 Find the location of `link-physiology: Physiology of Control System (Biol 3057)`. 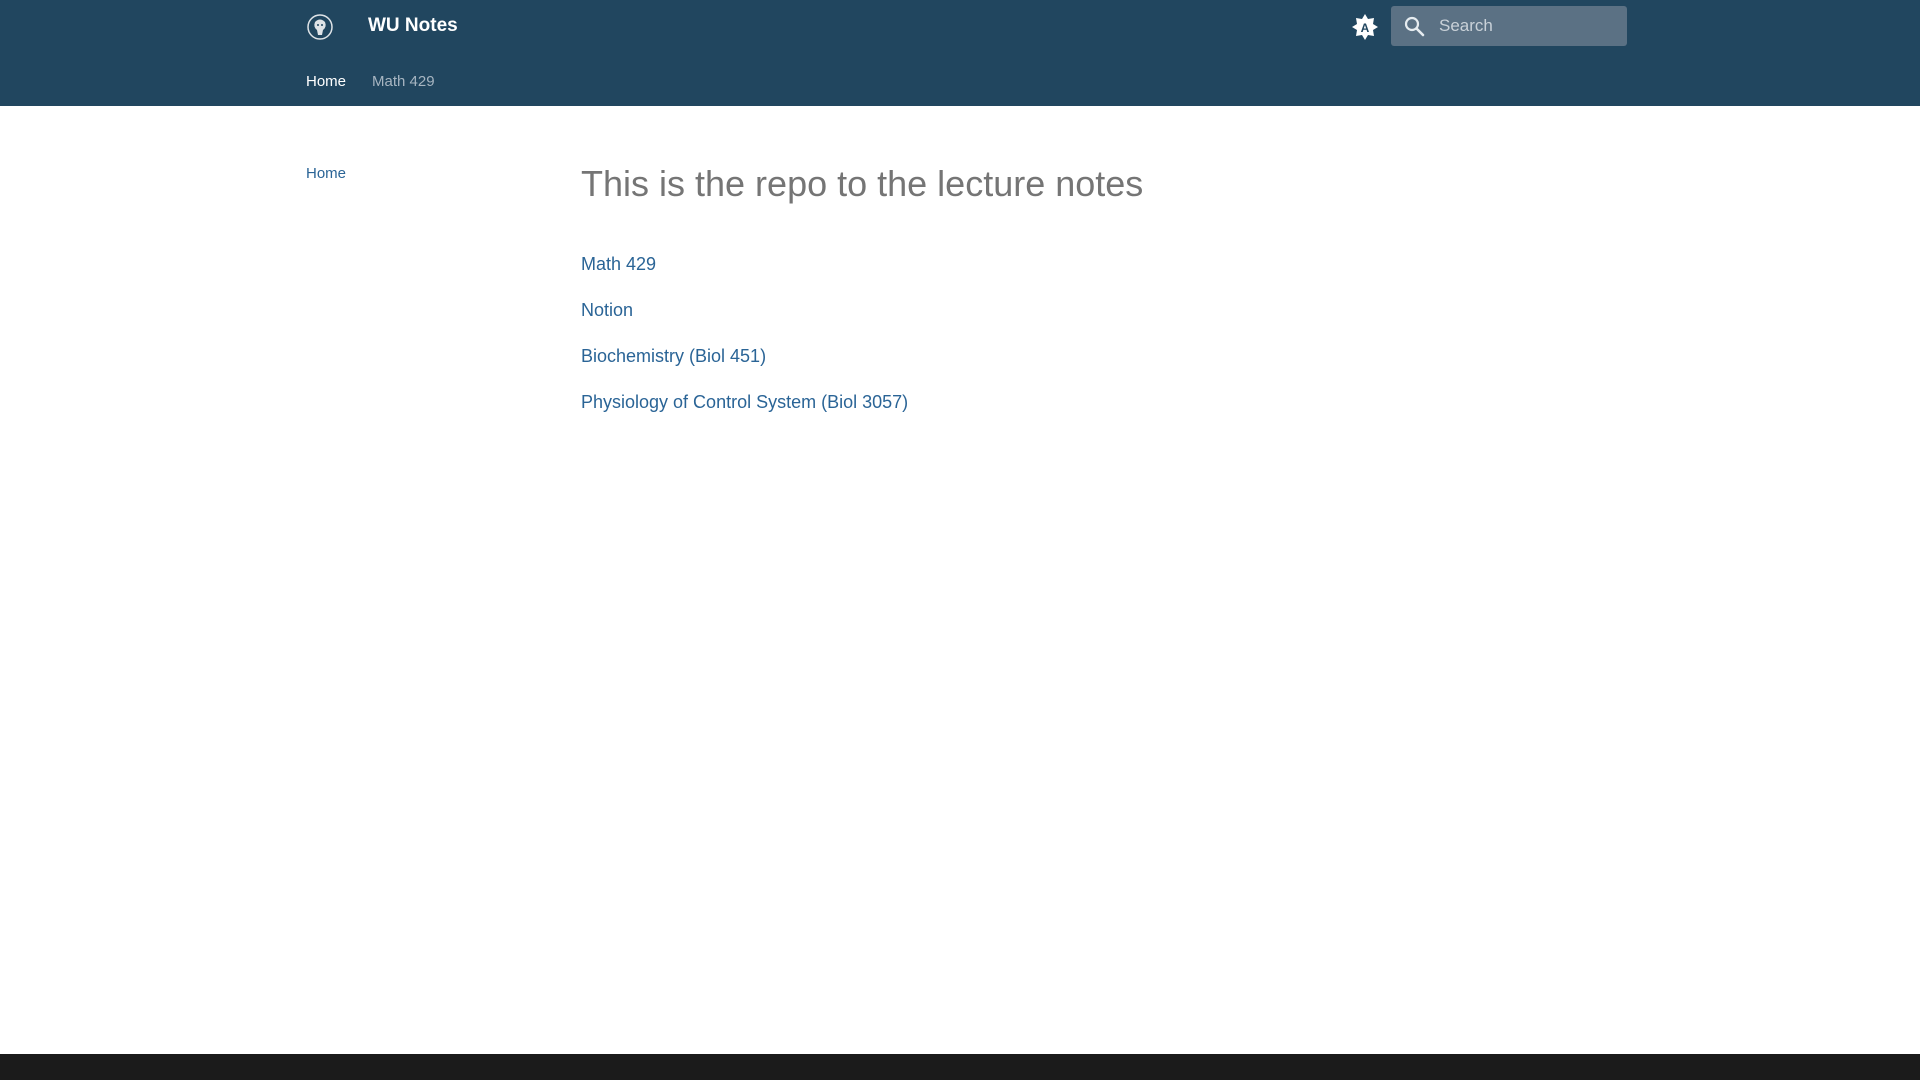

link-physiology: Physiology of Control System (Biol 3057) is located at coordinates (744, 402).